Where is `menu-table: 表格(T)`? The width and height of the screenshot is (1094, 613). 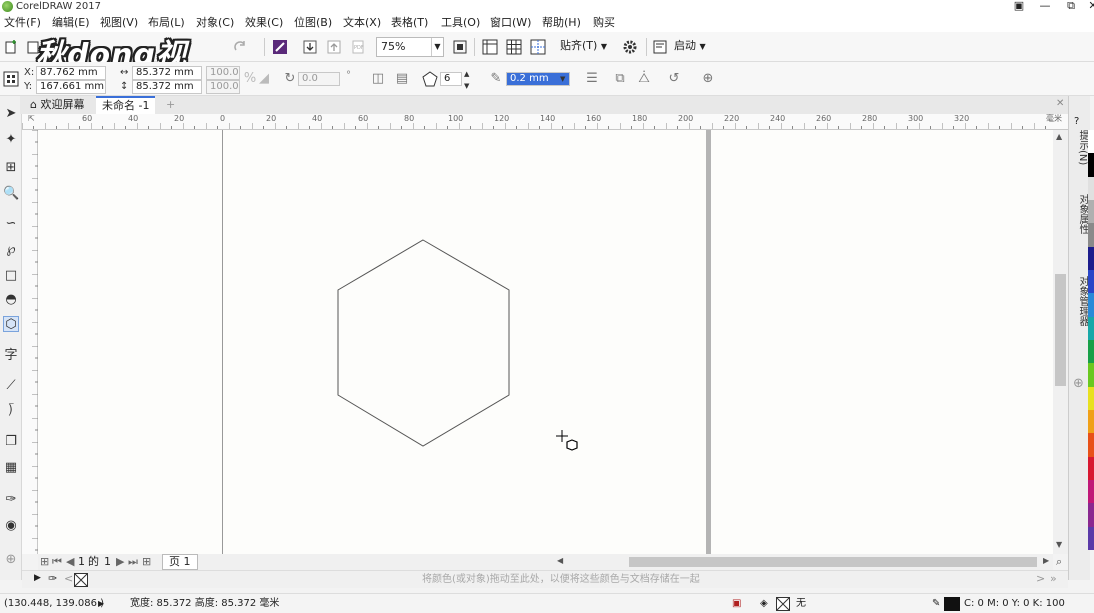 menu-table: 表格(T) is located at coordinates (409, 23).